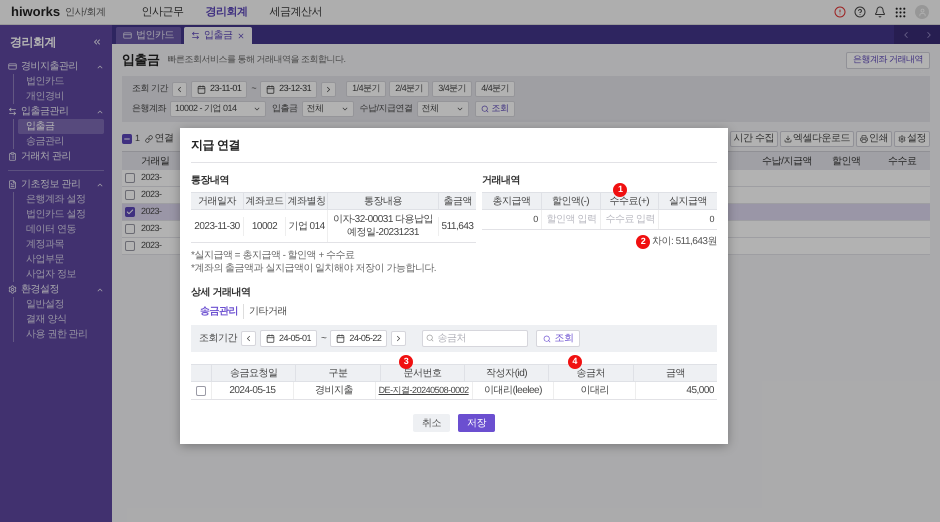  I want to click on sidebar-item: 계정과목, so click(61, 244).